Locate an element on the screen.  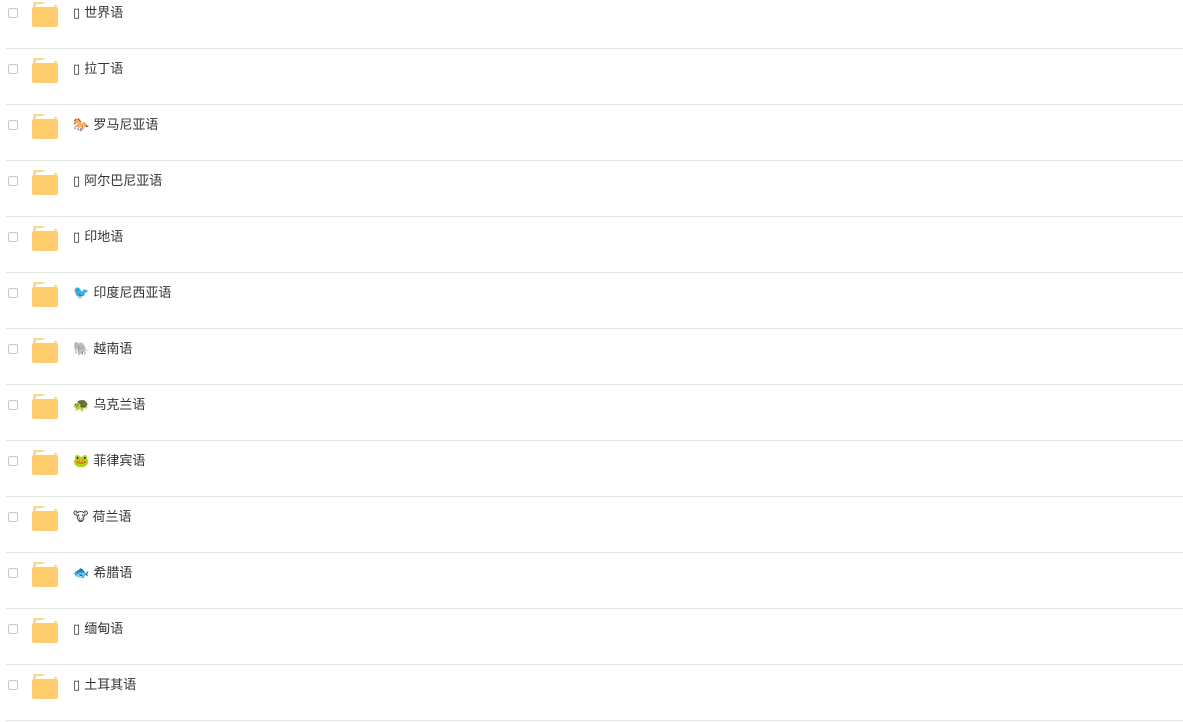
horse-icon: 🐎 is located at coordinates (81, 125).